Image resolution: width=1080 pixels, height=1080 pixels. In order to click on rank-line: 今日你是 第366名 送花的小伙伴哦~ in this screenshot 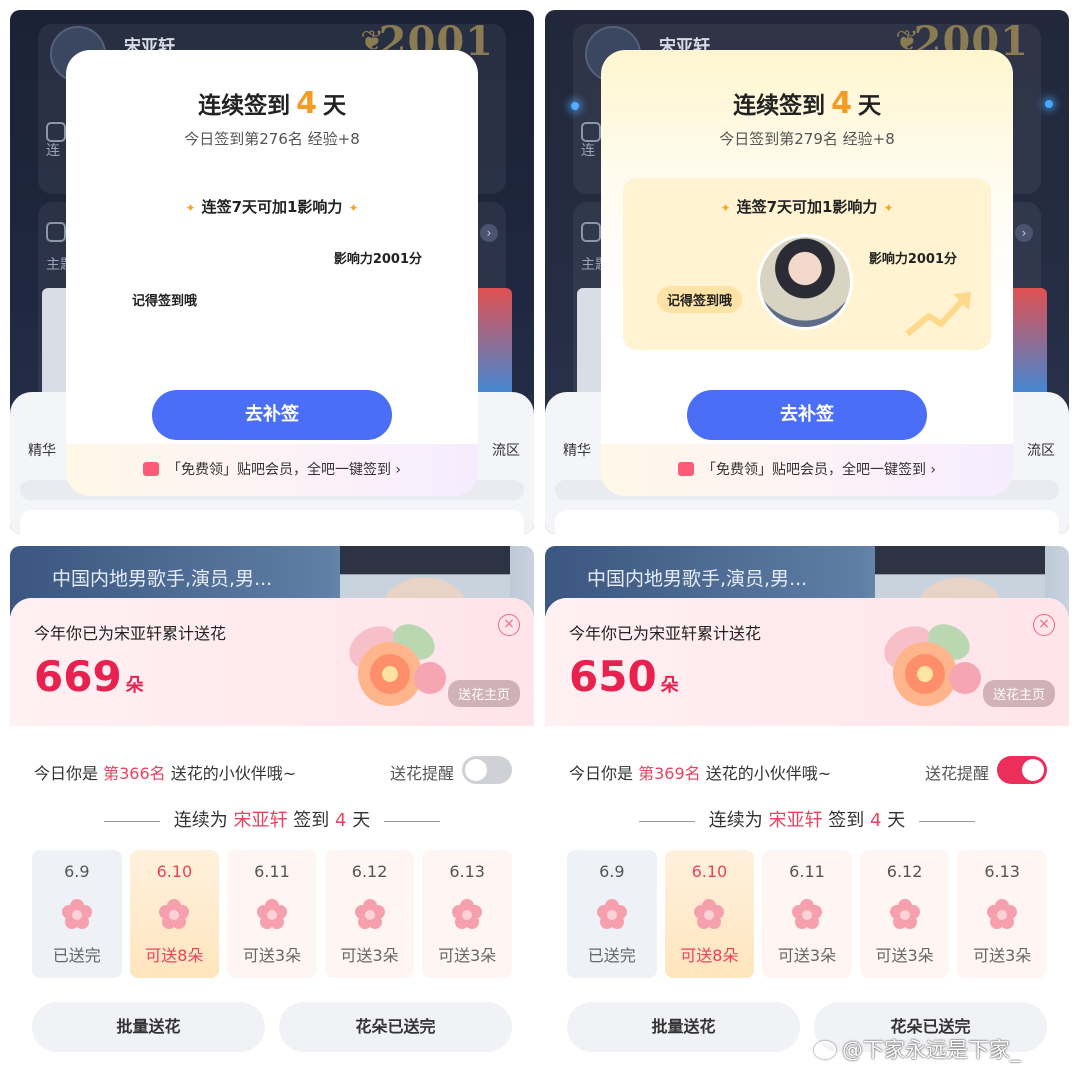, I will do `click(165, 773)`.